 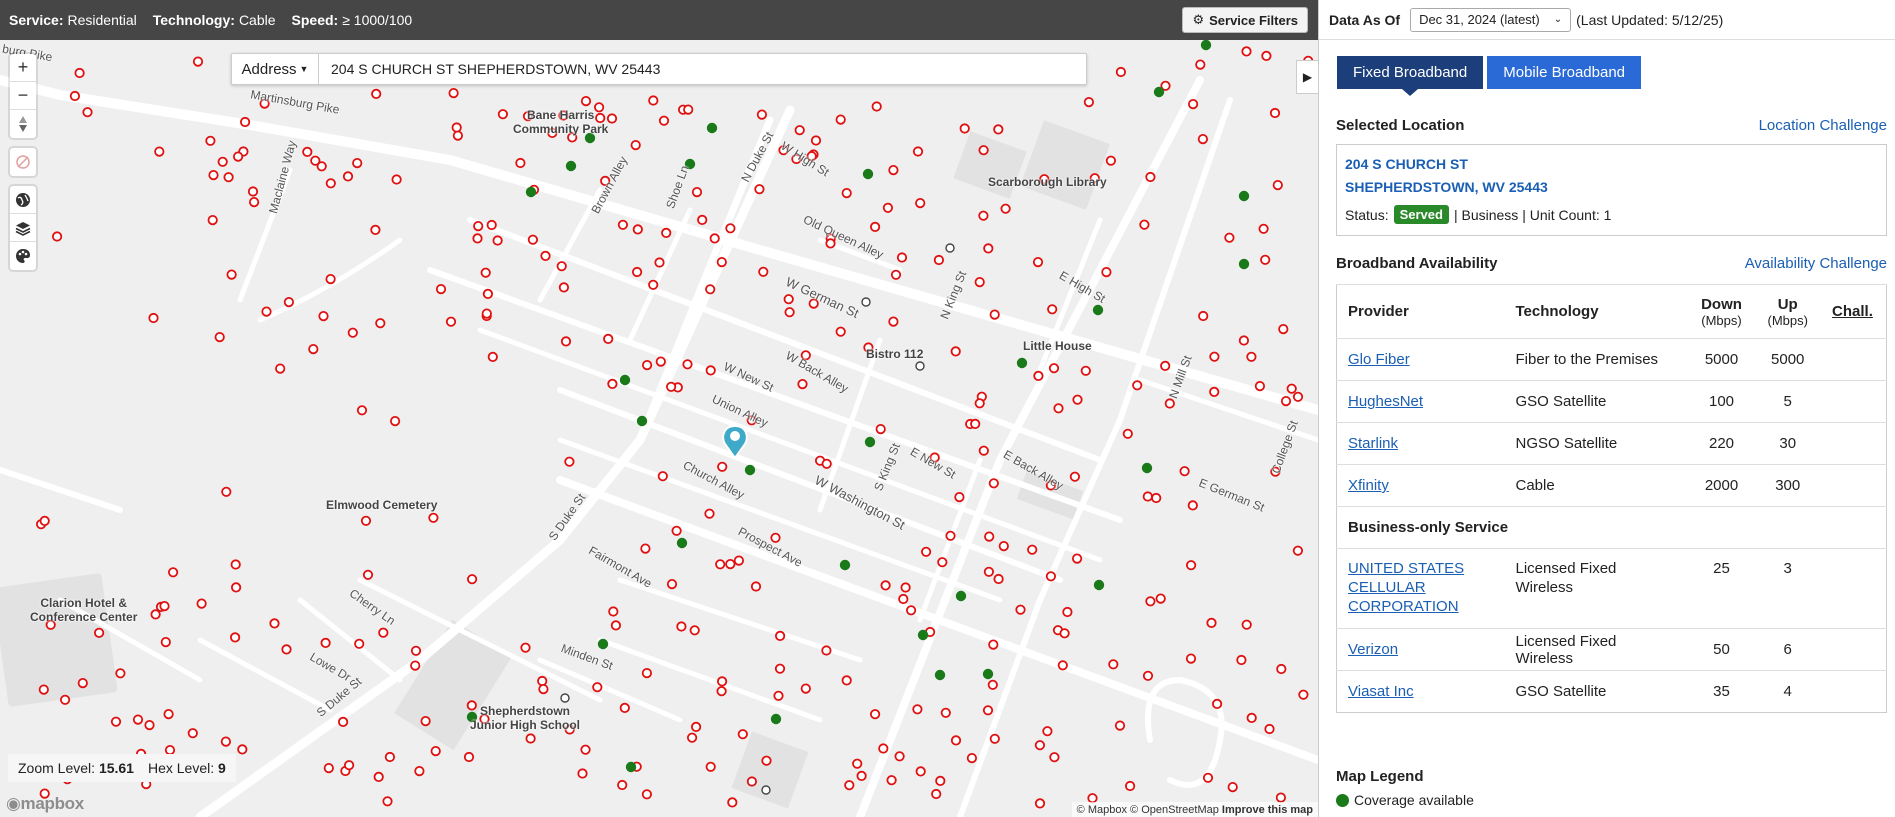 What do you see at coordinates (23, 96) in the screenshot?
I see `zoom-out-button: −` at bounding box center [23, 96].